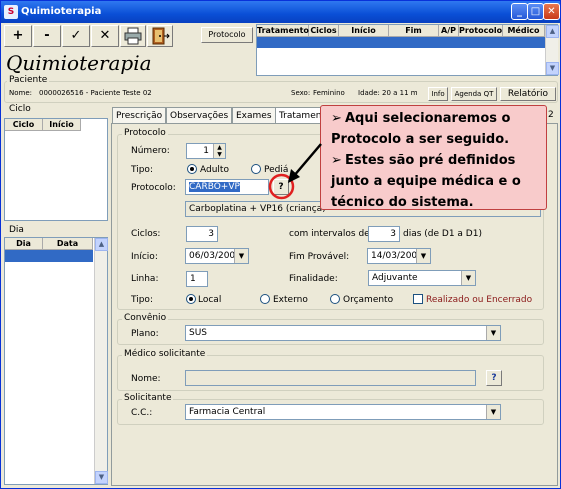 This screenshot has width=561, height=489. What do you see at coordinates (283, 31) in the screenshot?
I see `grid-header: Tratamento` at bounding box center [283, 31].